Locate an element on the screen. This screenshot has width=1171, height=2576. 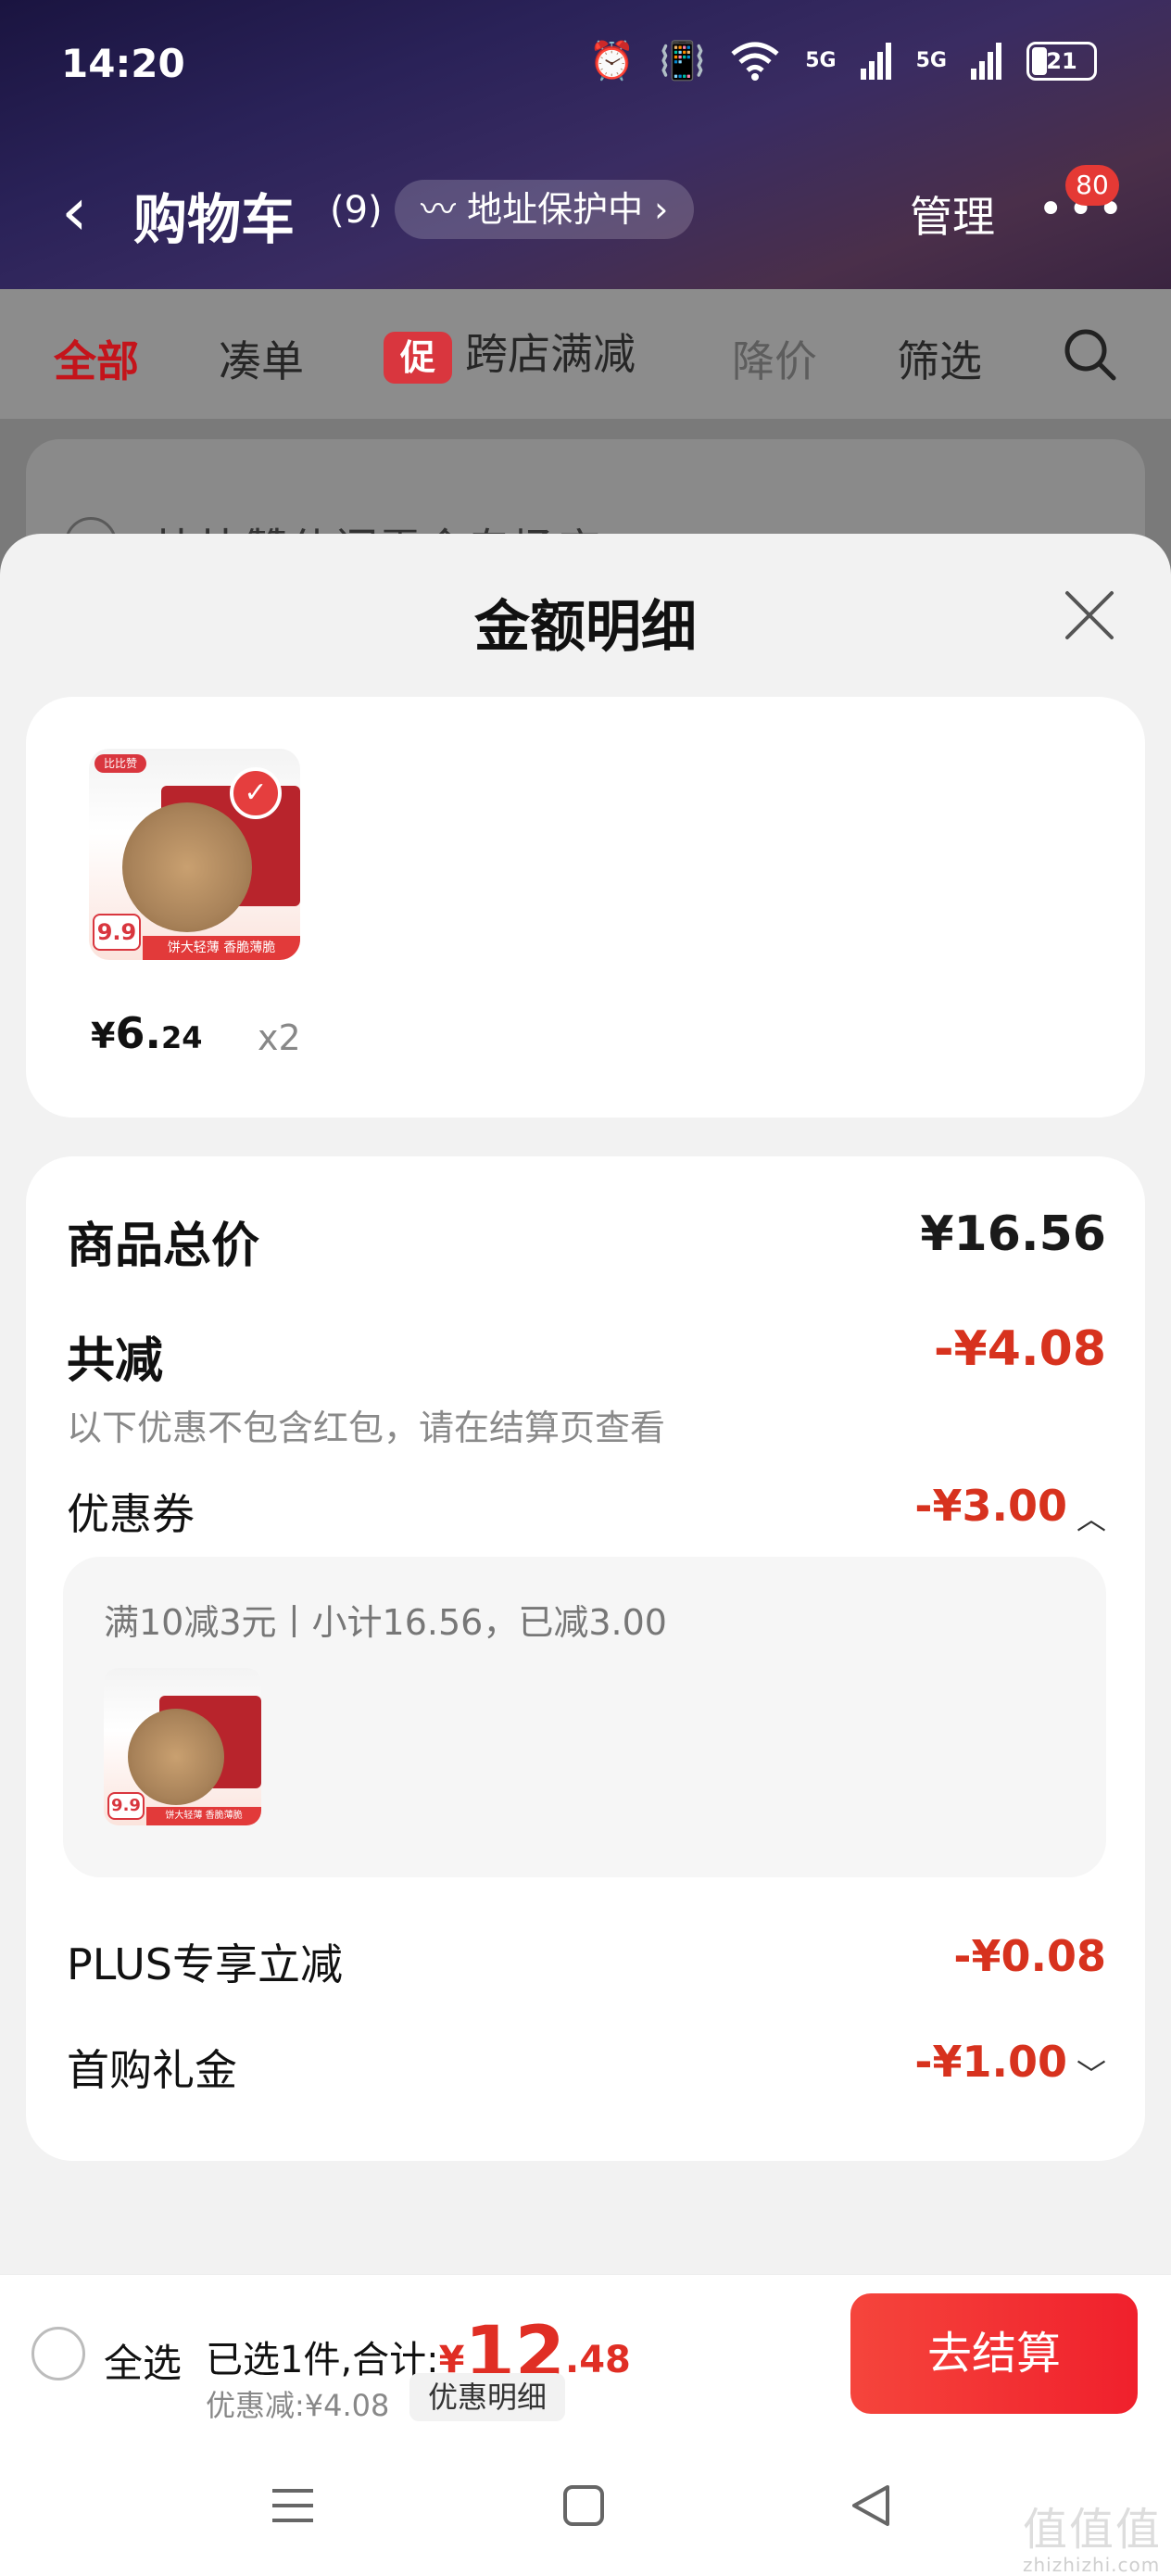
cart-header: ‹ 购物车 (9) 〰 地址保护中 › 管理 ••• 80 is located at coordinates (585, 212).